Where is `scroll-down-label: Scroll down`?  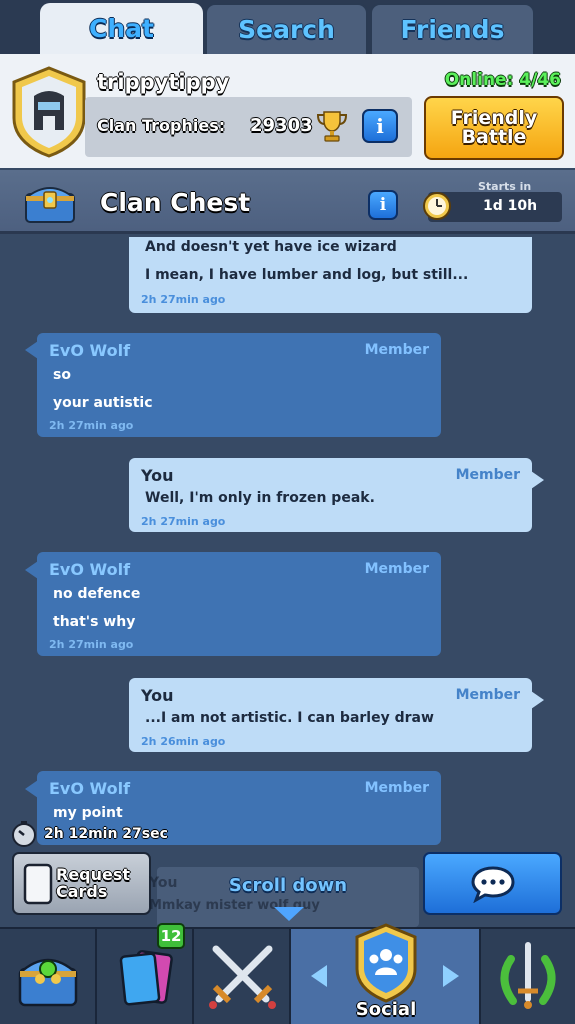
scroll-down-label: Scroll down is located at coordinates (288, 885).